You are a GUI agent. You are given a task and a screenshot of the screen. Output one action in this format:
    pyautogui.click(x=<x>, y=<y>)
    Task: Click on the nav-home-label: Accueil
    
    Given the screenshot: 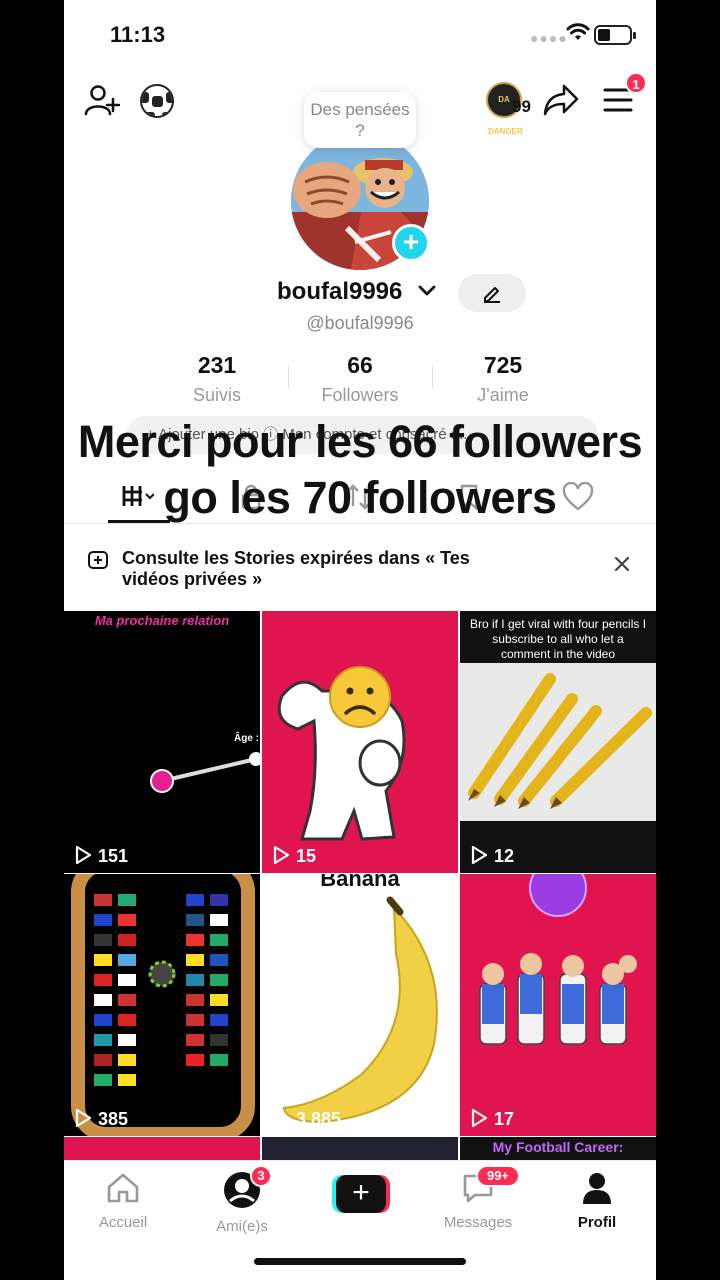 What is the action you would take?
    pyautogui.click(x=123, y=1222)
    